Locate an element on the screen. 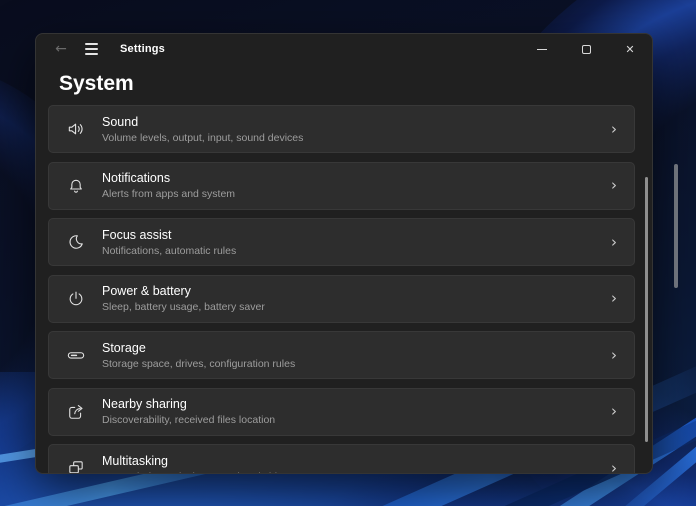  multitasking-icon is located at coordinates (76, 465).